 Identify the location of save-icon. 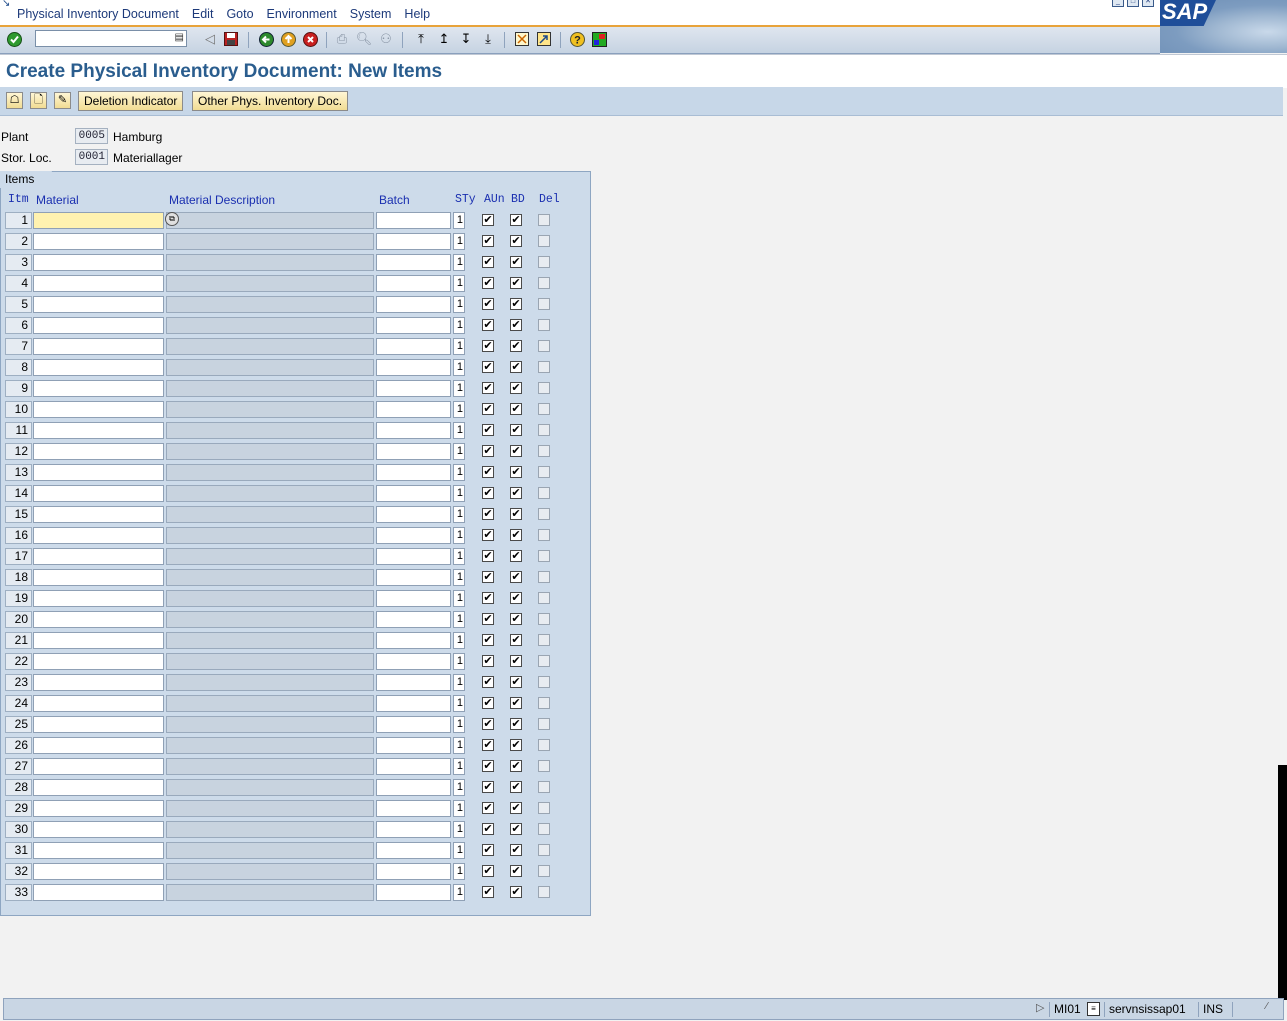
(231, 39).